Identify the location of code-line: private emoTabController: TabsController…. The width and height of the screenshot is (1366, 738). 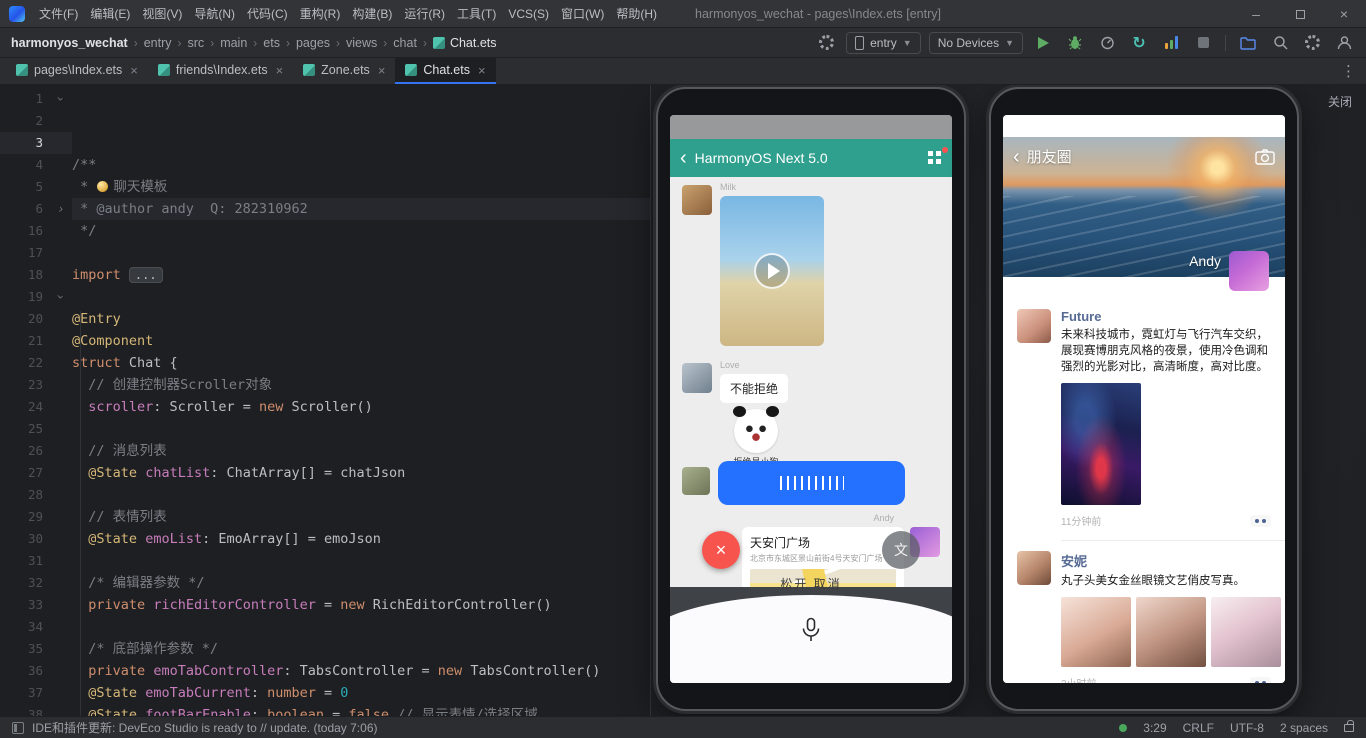
(361, 671).